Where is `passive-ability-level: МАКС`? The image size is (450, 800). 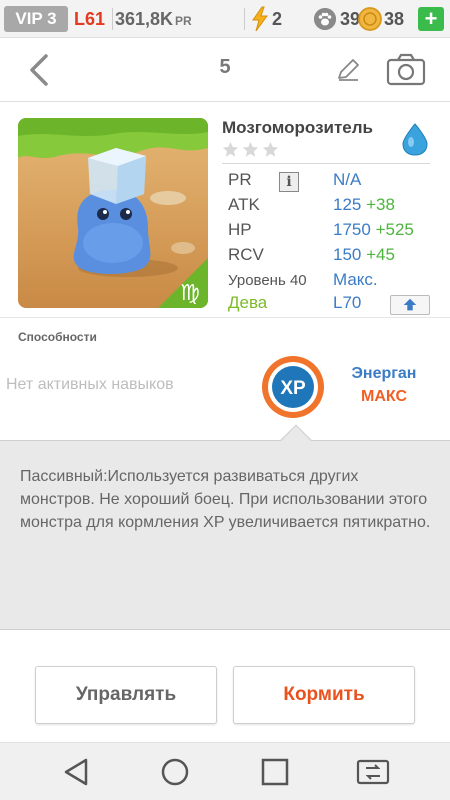 passive-ability-level: МАКС is located at coordinates (384, 396).